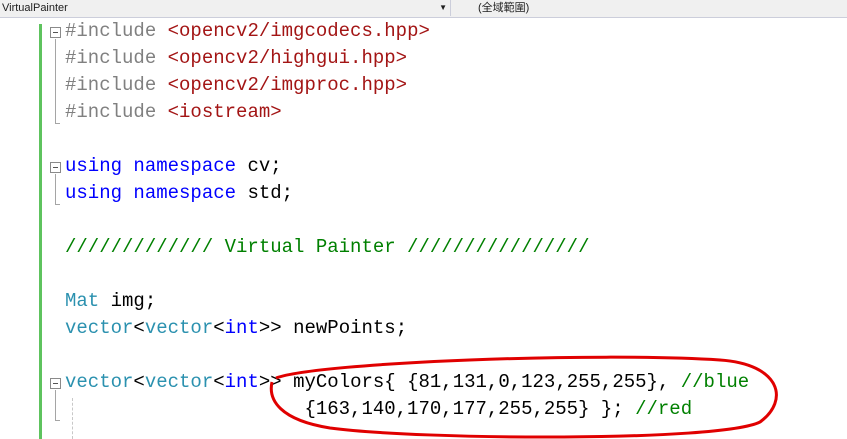  Describe the element at coordinates (504, 8) in the screenshot. I see `scope-label: (全域範圍)` at that location.